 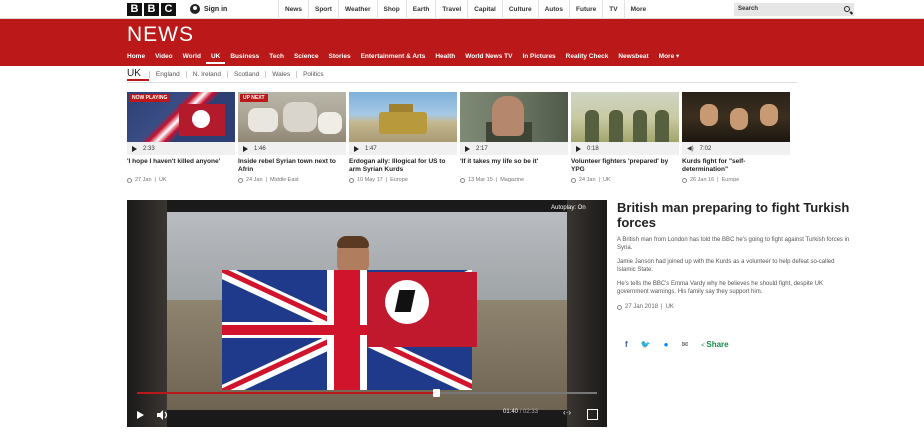 I want to click on nav-reality-check: Reality Check, so click(x=587, y=57).